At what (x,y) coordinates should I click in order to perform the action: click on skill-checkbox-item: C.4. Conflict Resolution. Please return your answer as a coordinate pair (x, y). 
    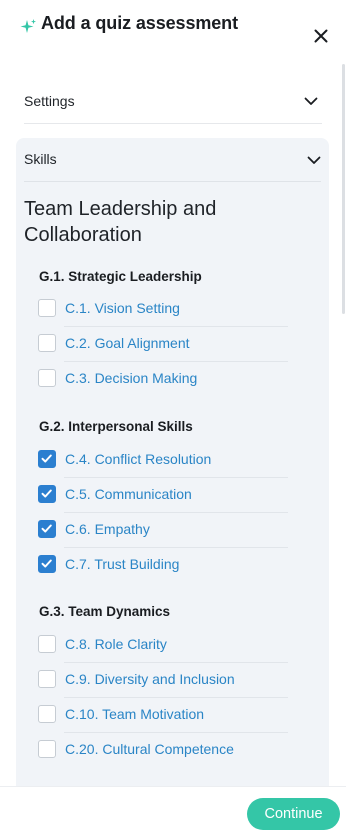
    Looking at the image, I should click on (163, 460).